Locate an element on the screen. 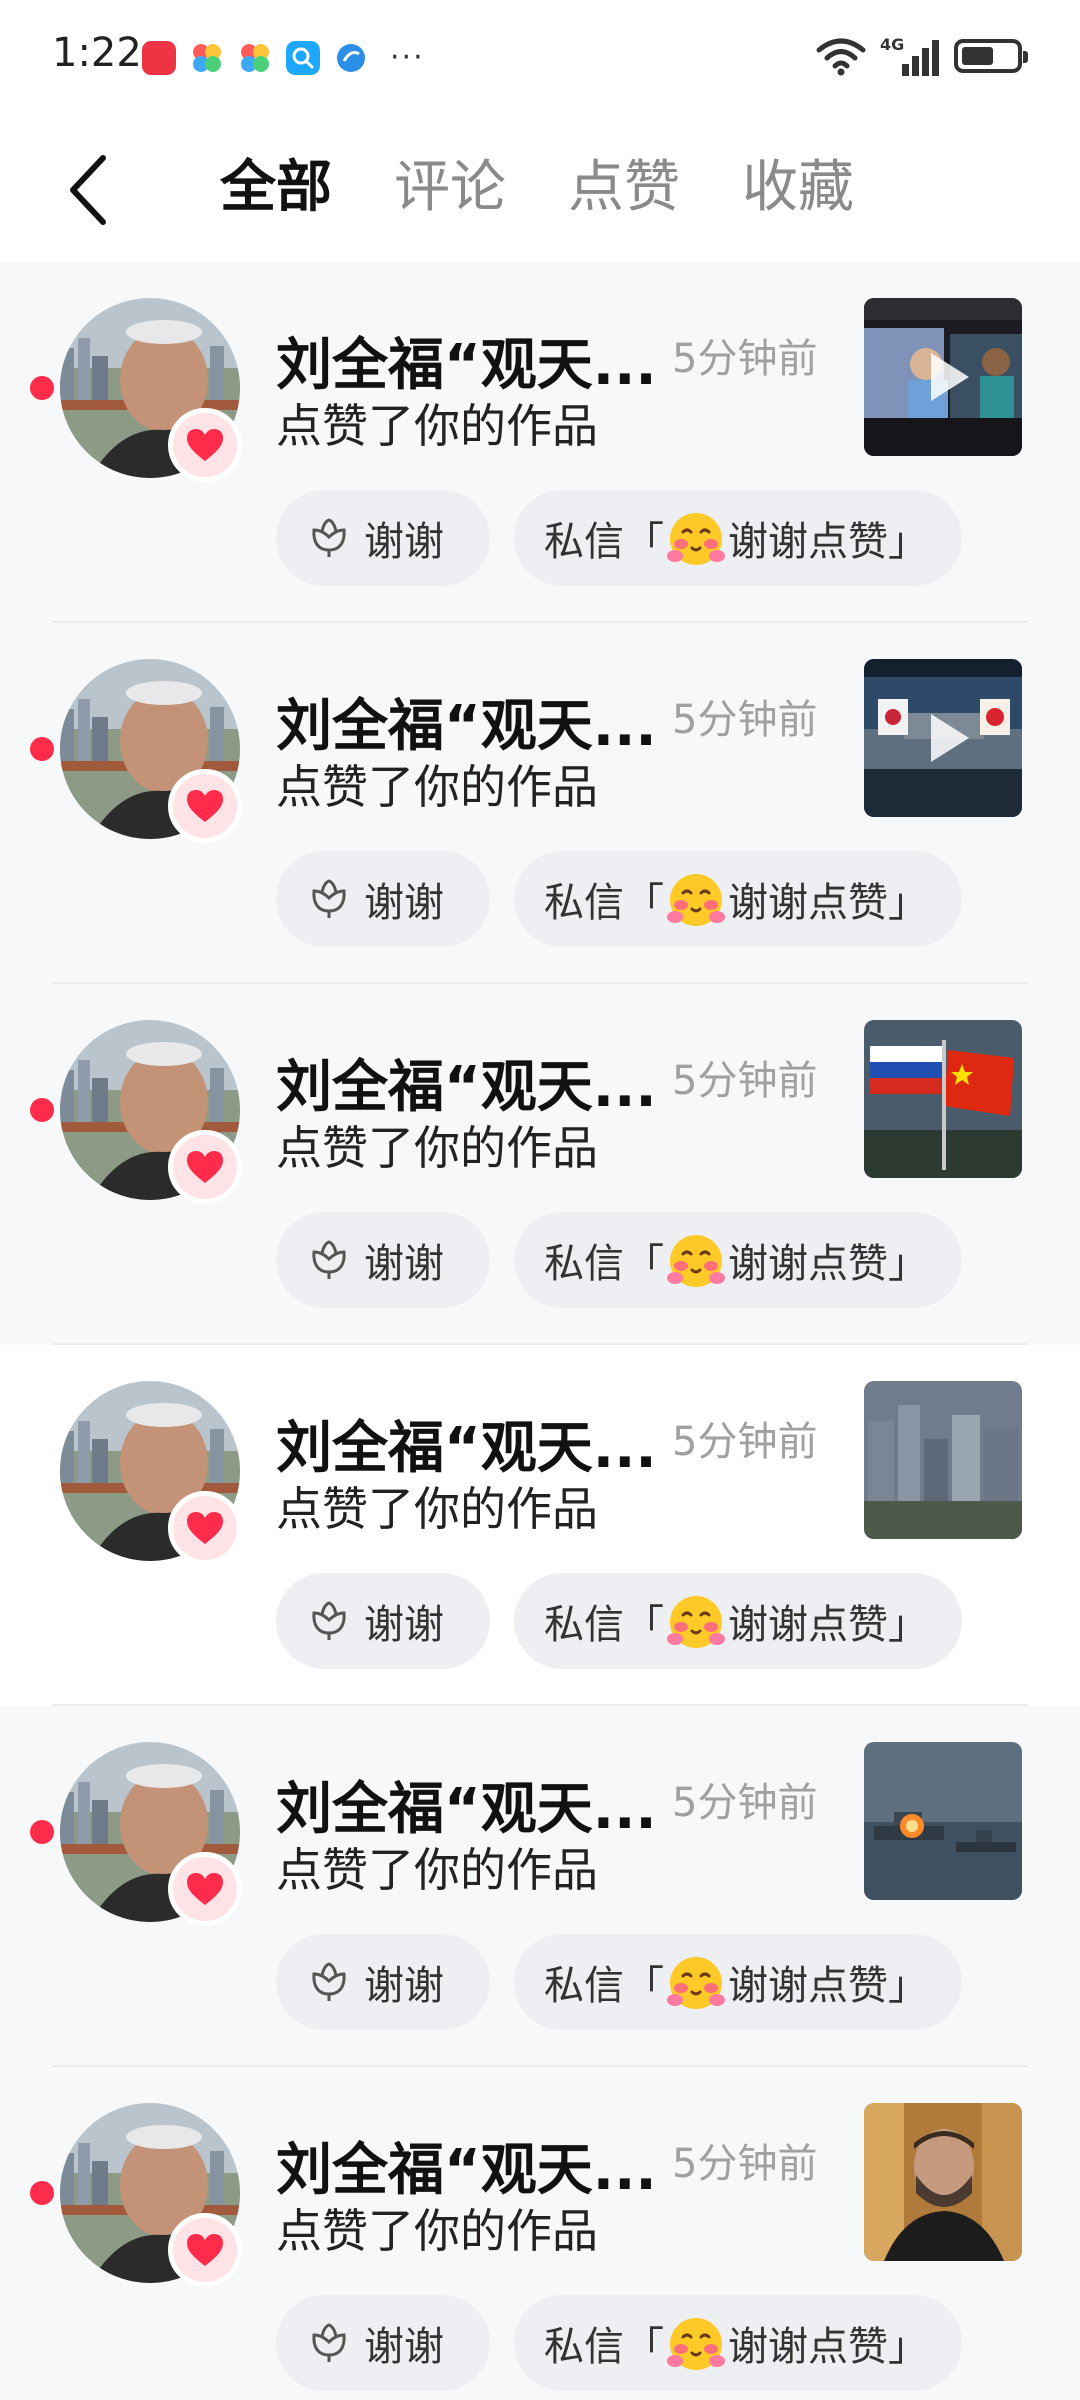 The image size is (1080, 2400). notification-icons: ··· is located at coordinates (283, 57).